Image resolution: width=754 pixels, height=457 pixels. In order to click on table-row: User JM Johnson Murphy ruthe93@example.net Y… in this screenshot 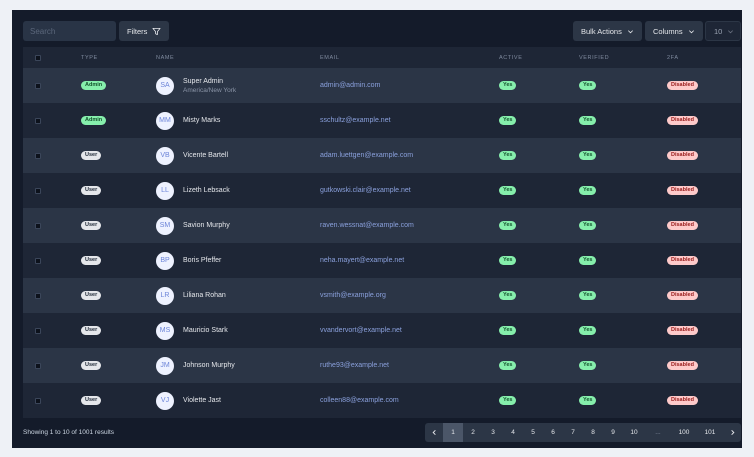, I will do `click(382, 365)`.